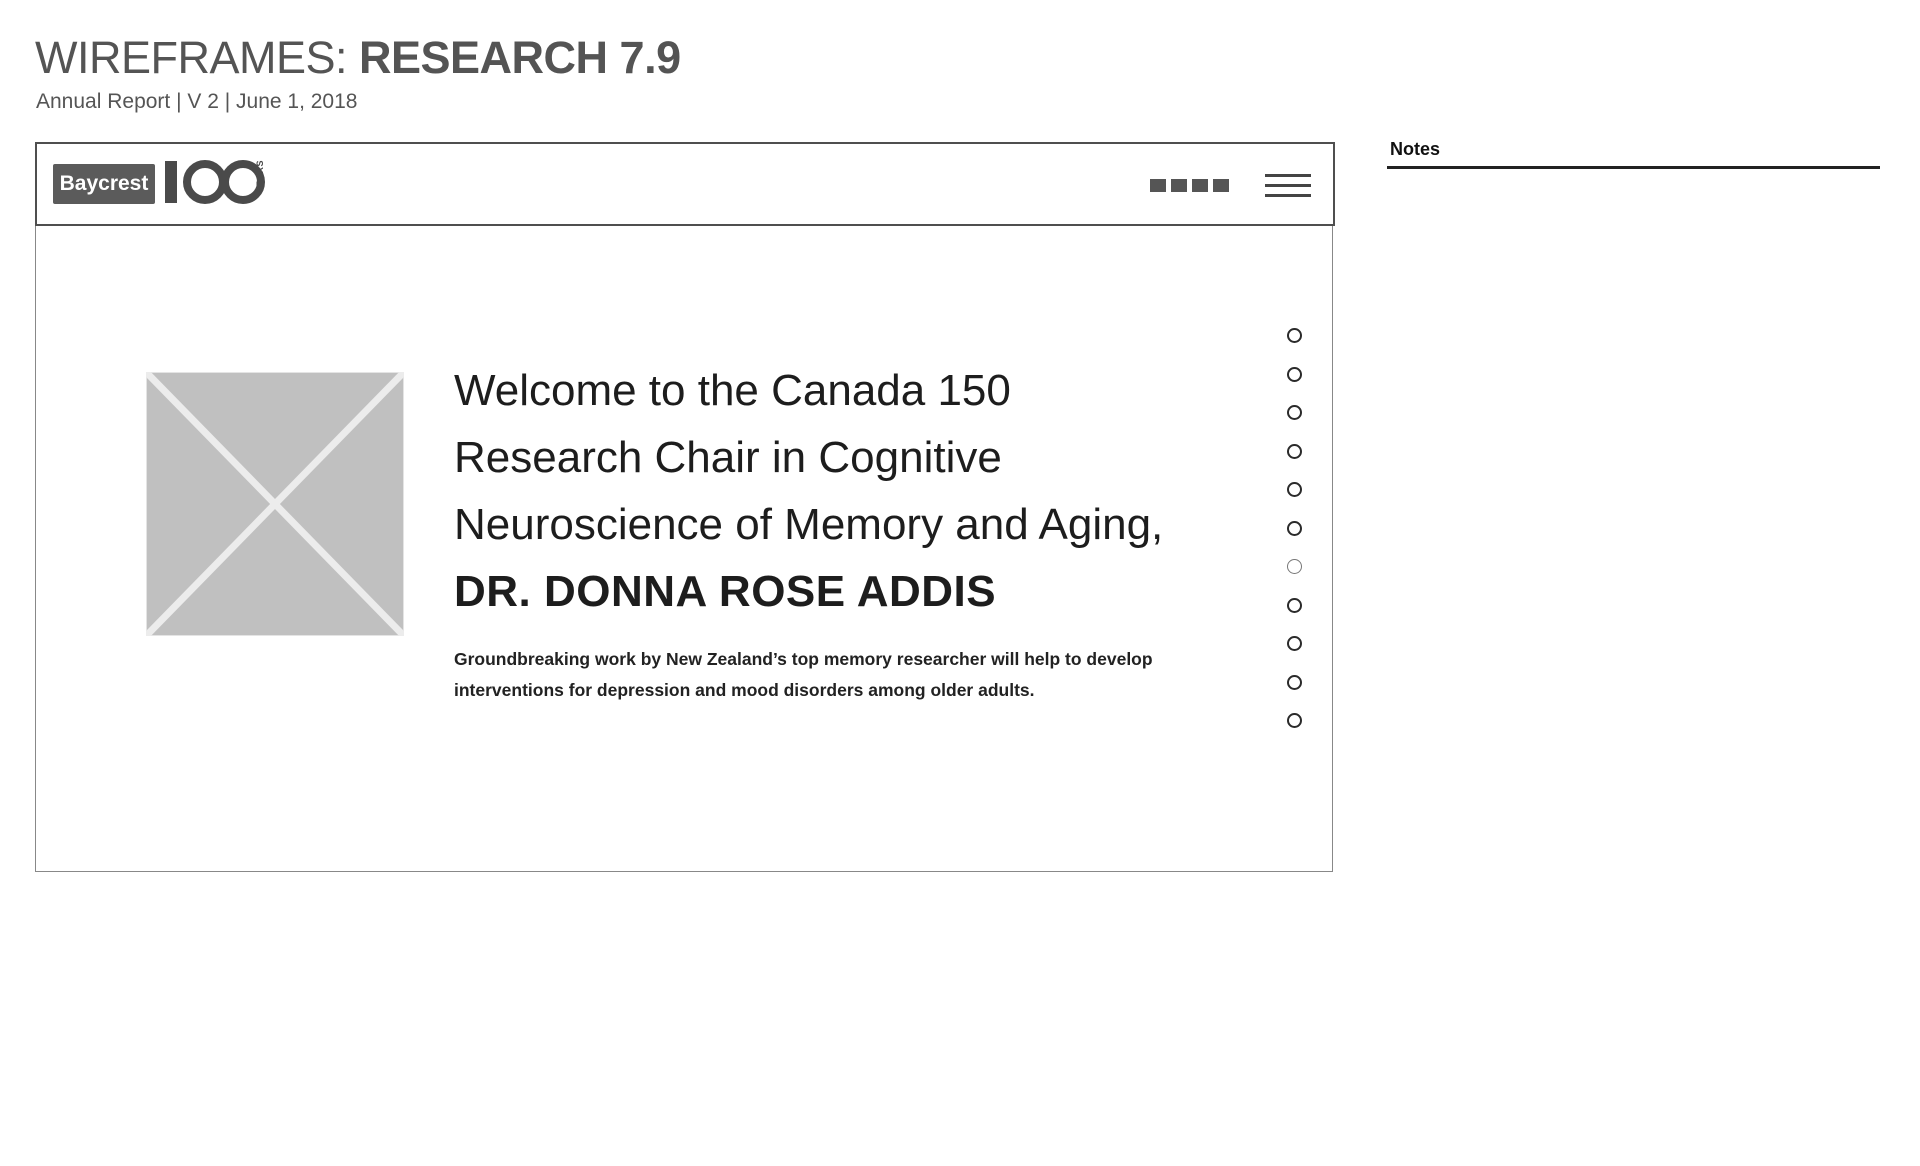 The height and width of the screenshot is (1166, 1920). Describe the element at coordinates (685, 184) in the screenshot. I see `site-header: Baycrest YEARS` at that location.